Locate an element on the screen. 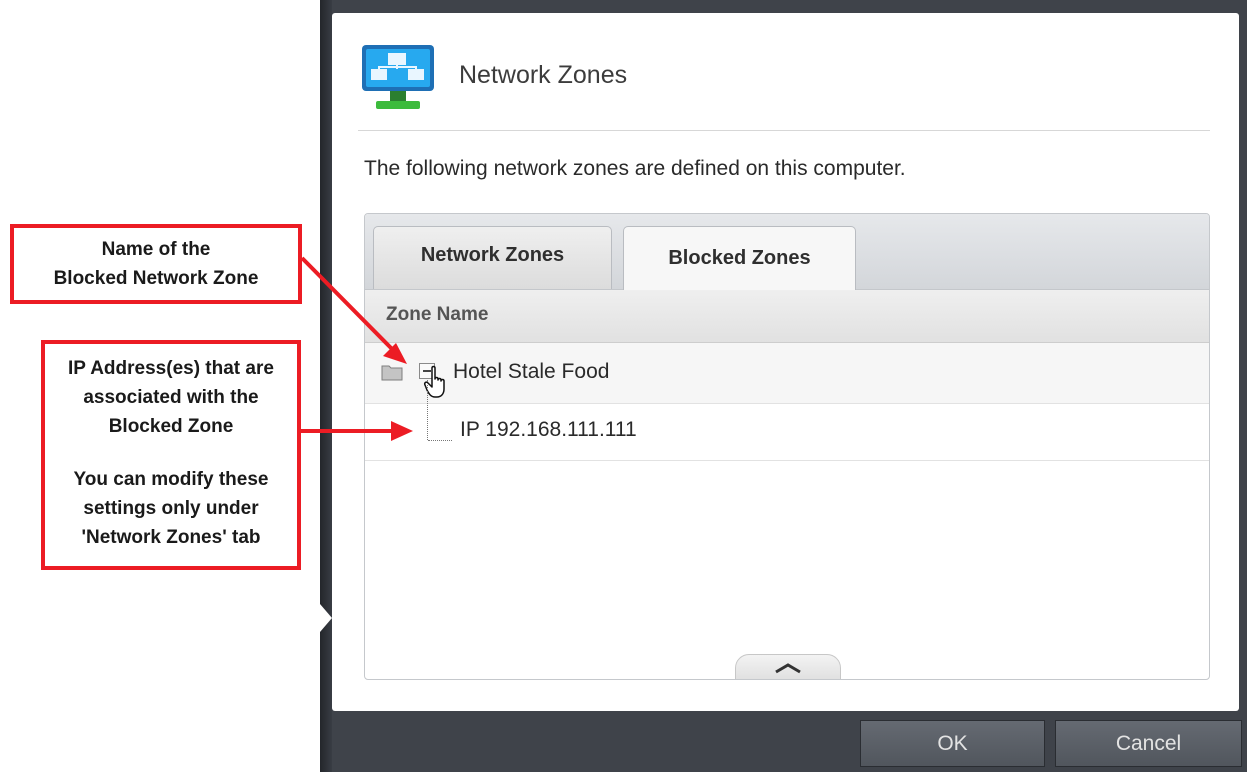 The width and height of the screenshot is (1247, 772). zone-name-column-header: Zone Name is located at coordinates (787, 316).